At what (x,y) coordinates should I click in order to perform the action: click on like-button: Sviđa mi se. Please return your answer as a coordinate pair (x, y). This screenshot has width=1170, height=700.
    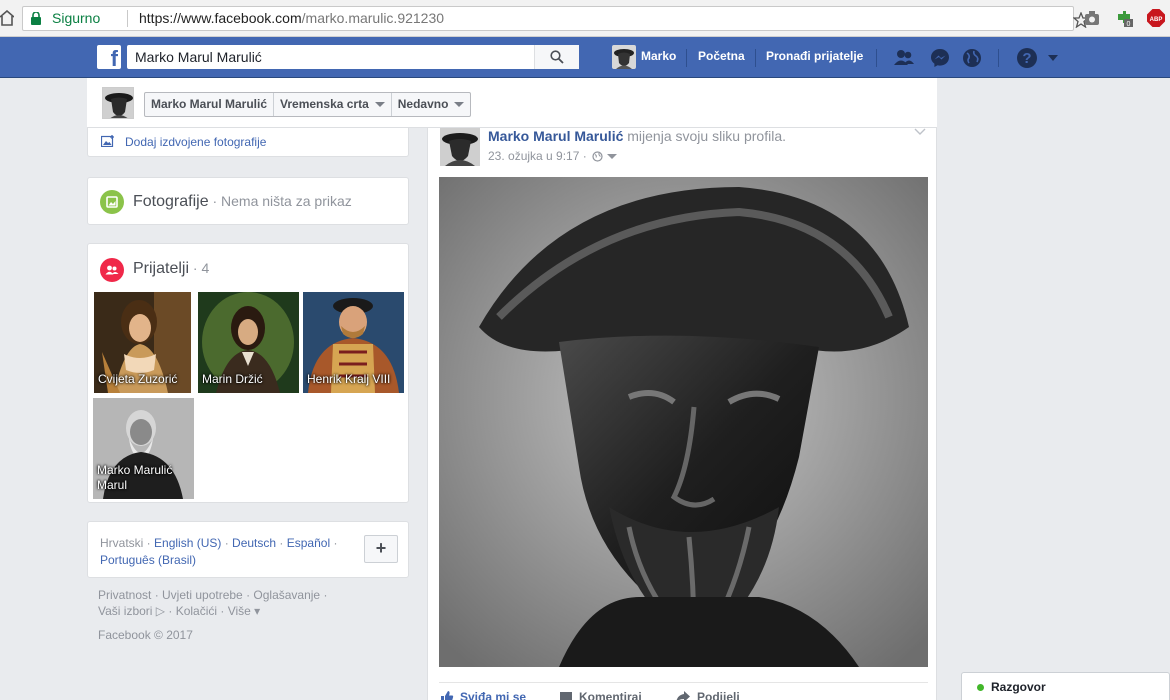
    Looking at the image, I should click on (483, 695).